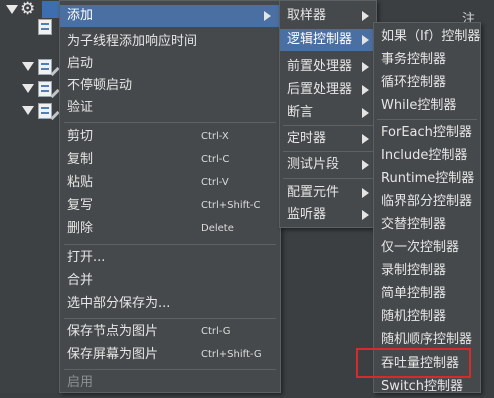 The height and width of the screenshot is (398, 494). What do you see at coordinates (170, 160) in the screenshot?
I see `menu-item-copy: 复制 Ctrl-C` at bounding box center [170, 160].